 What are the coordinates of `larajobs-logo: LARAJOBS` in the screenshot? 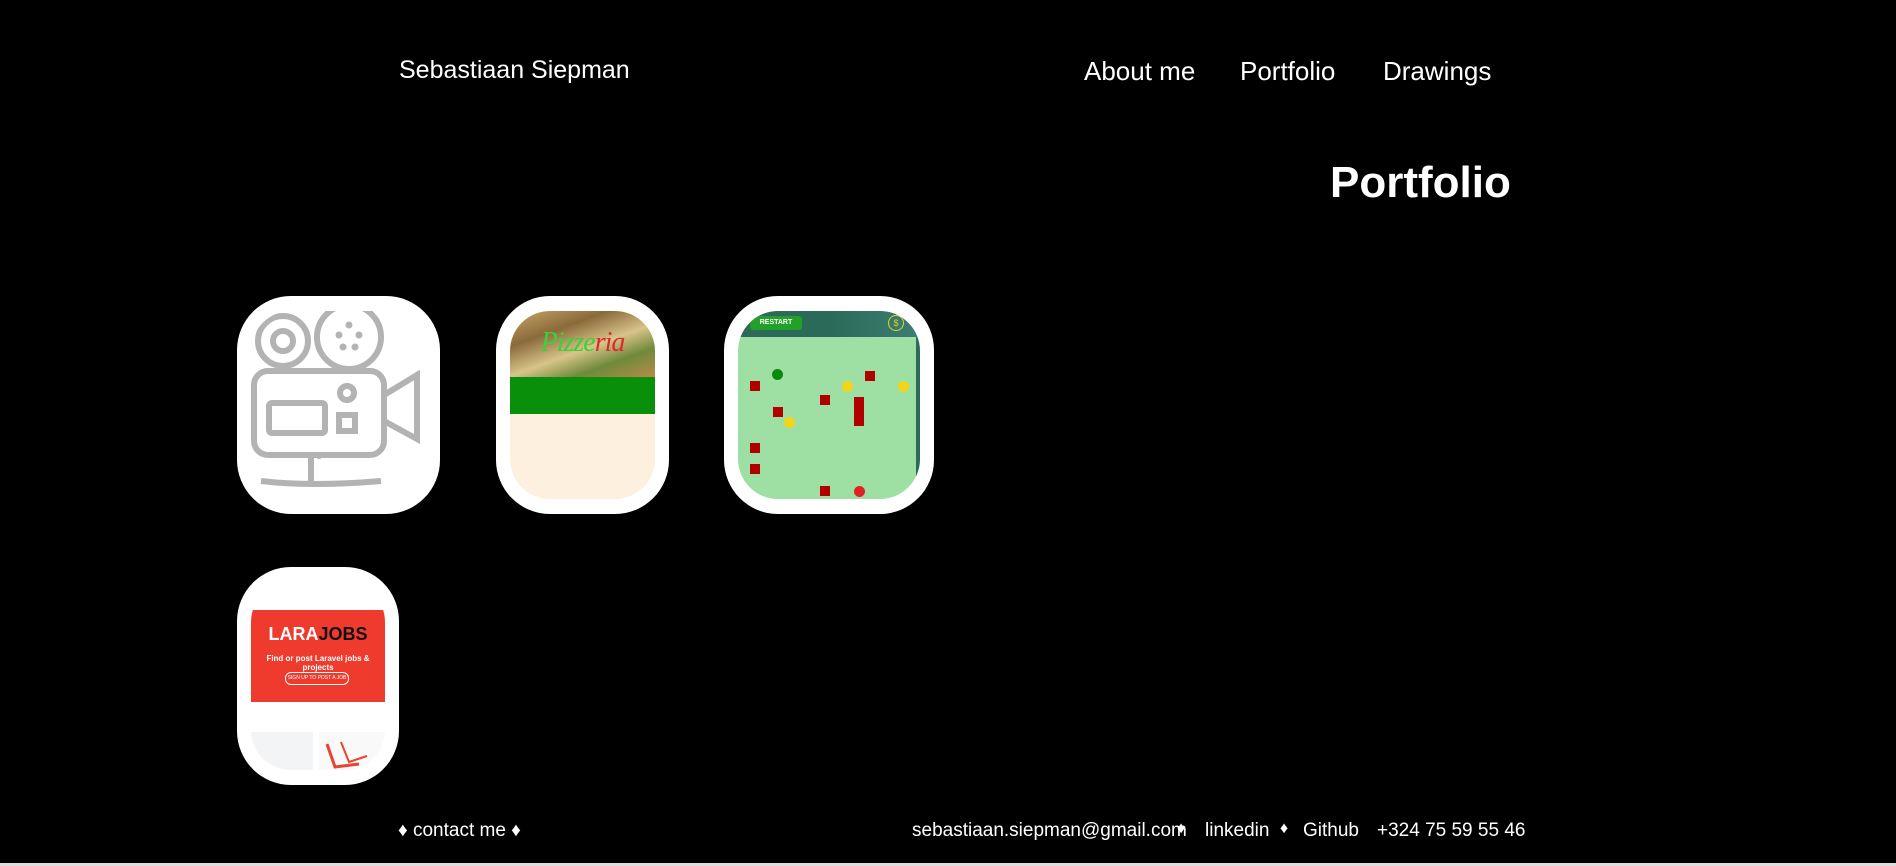 It's located at (318, 634).